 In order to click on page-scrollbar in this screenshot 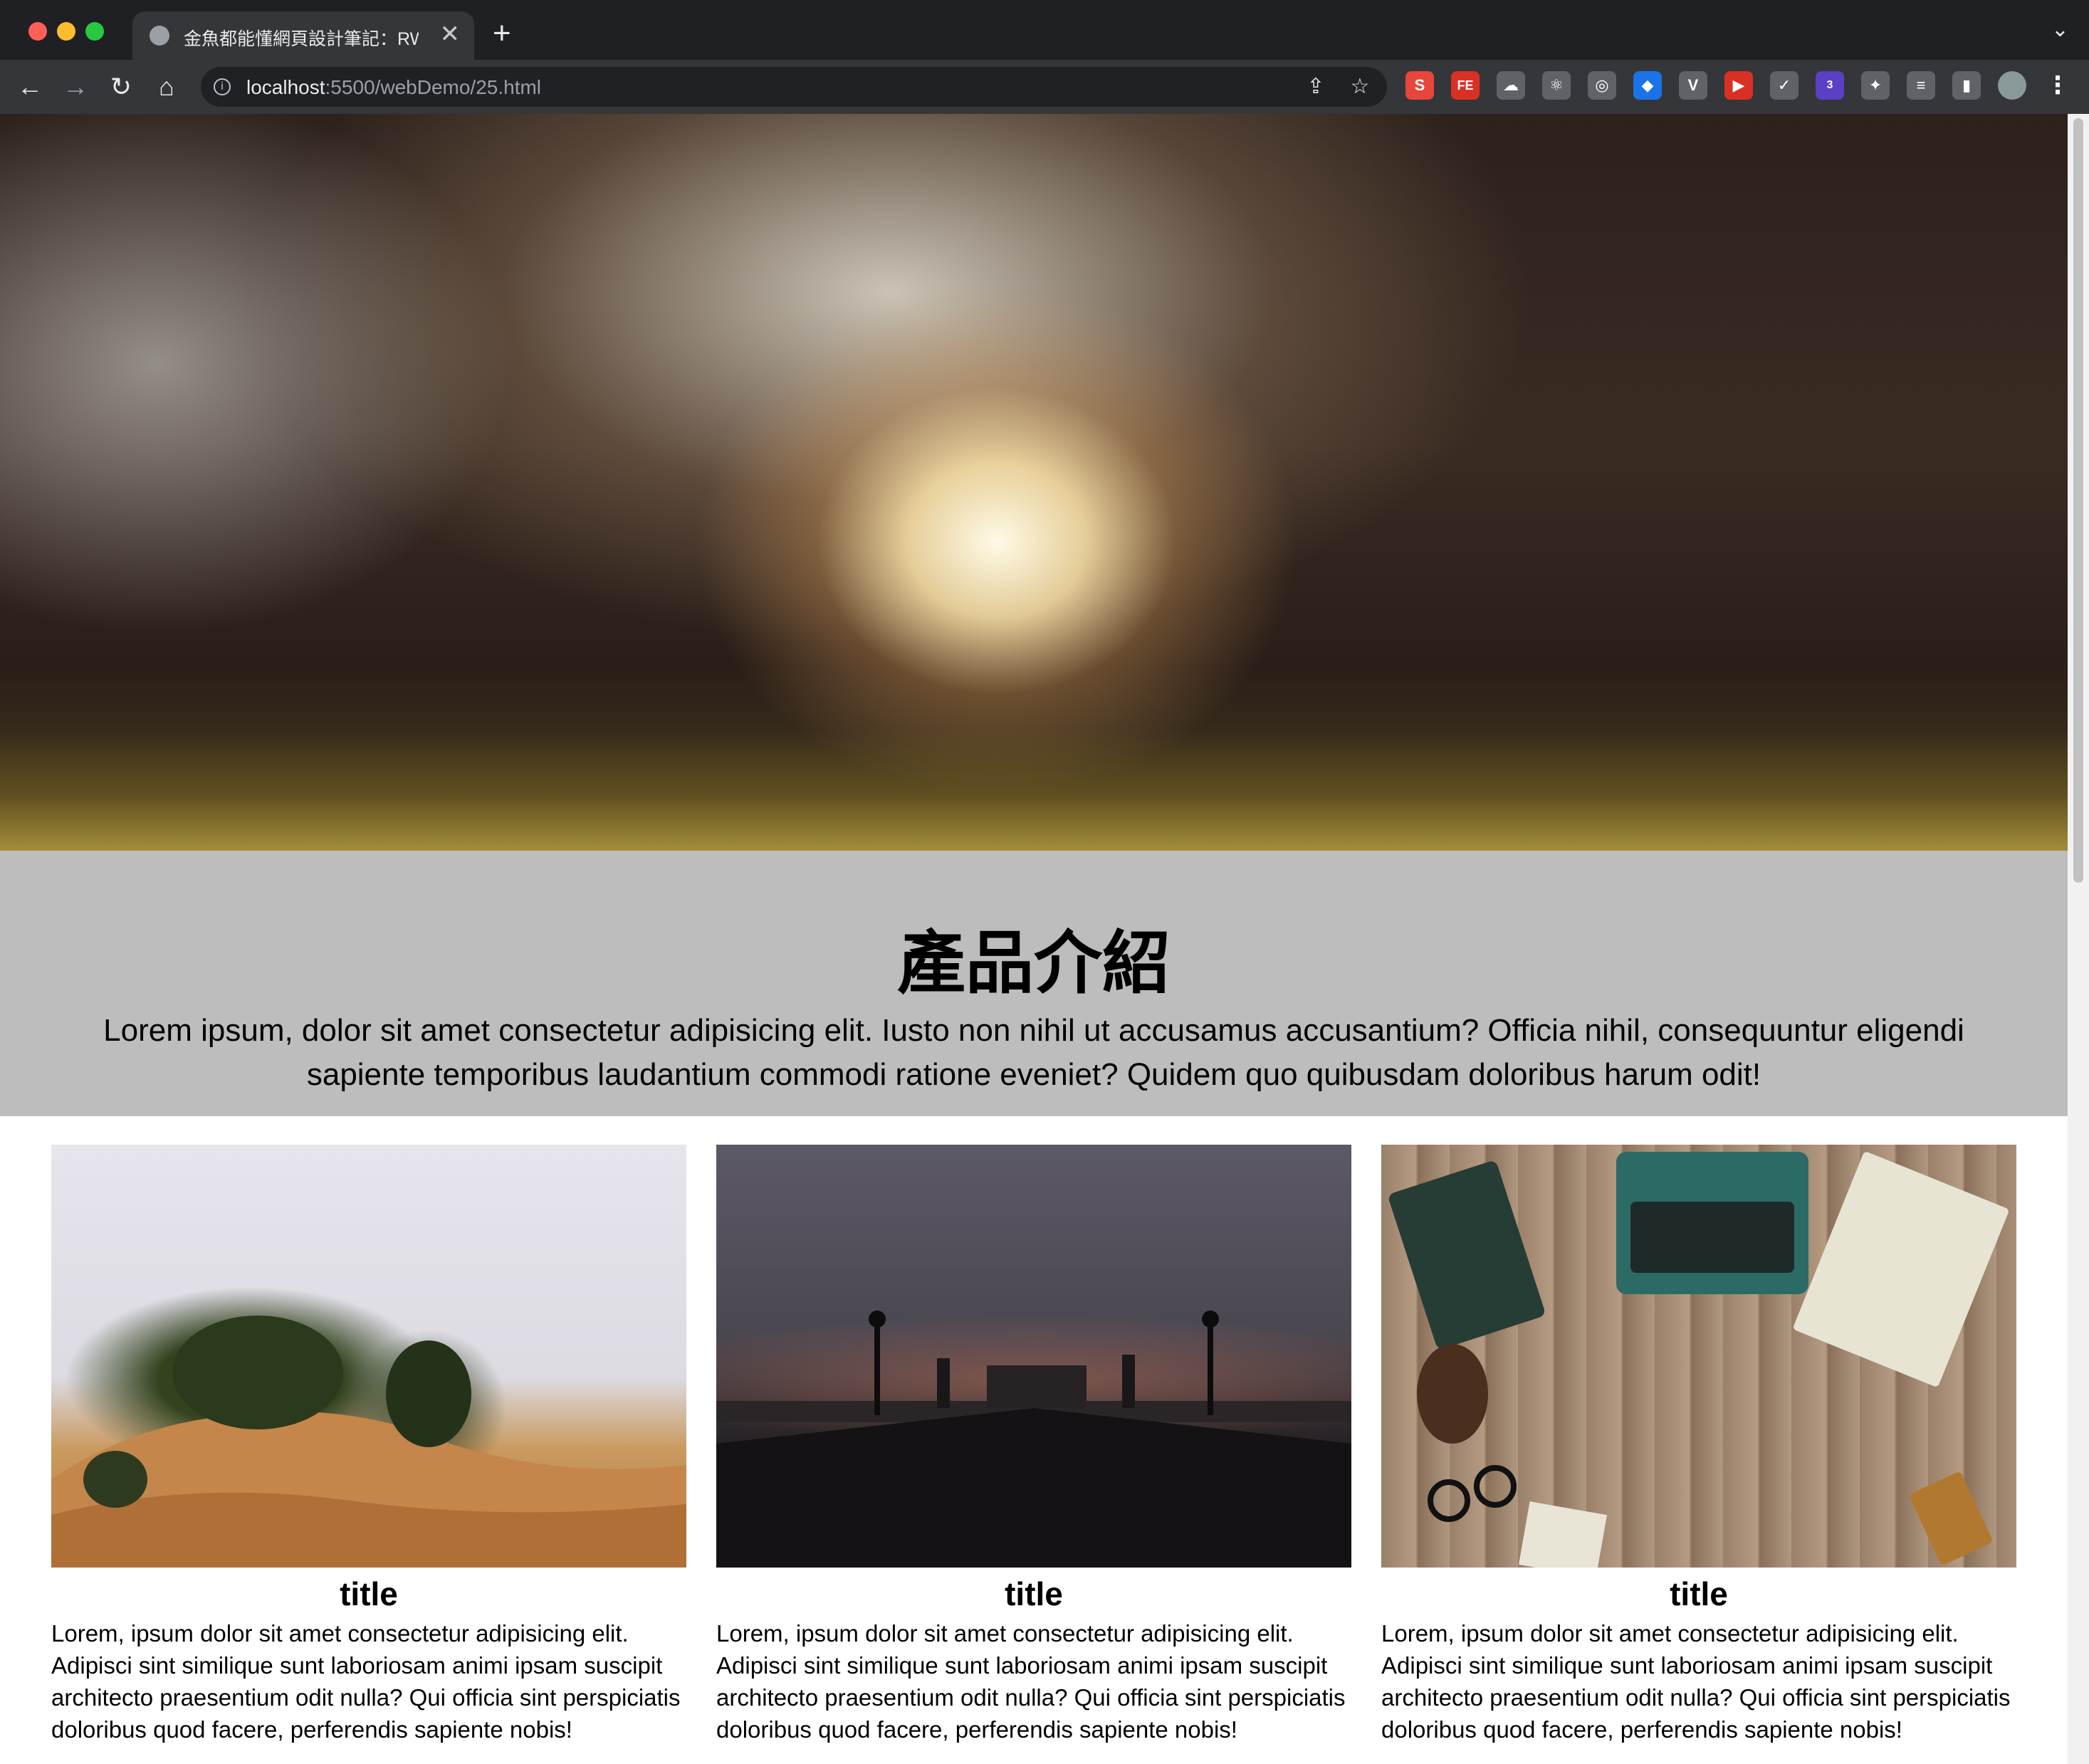, I will do `click(2078, 939)`.